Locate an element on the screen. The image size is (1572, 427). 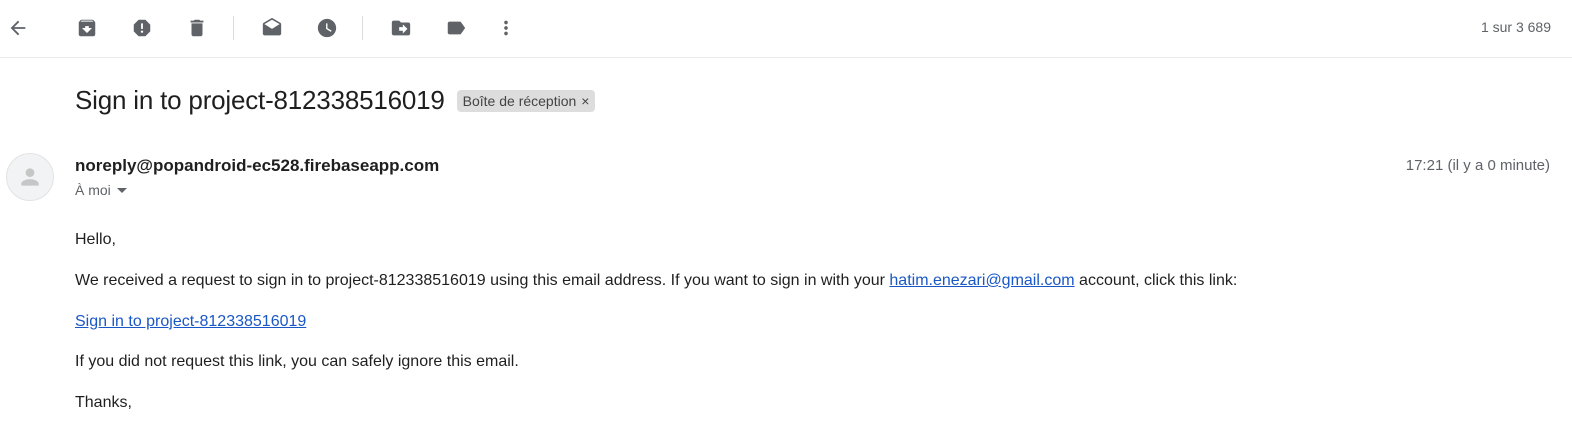
more-vert-icon is located at coordinates (506, 28).